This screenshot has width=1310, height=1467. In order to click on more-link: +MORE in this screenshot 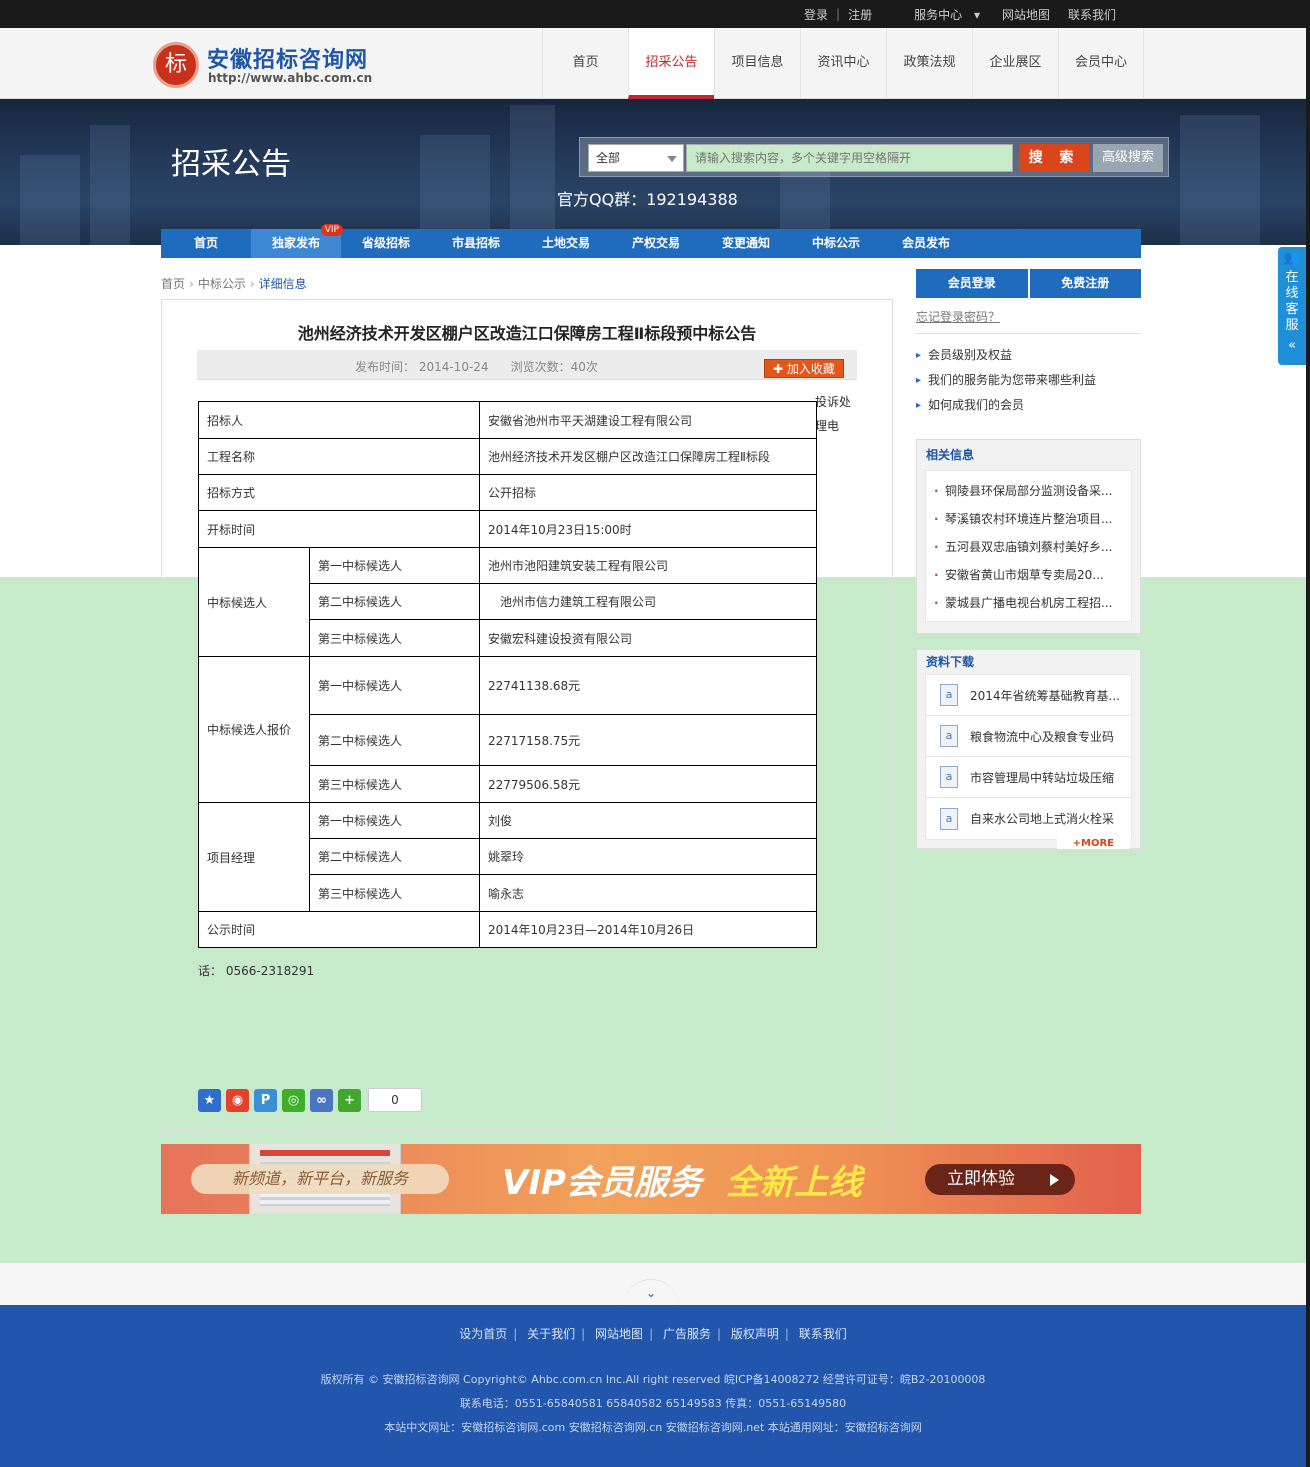, I will do `click(1093, 844)`.